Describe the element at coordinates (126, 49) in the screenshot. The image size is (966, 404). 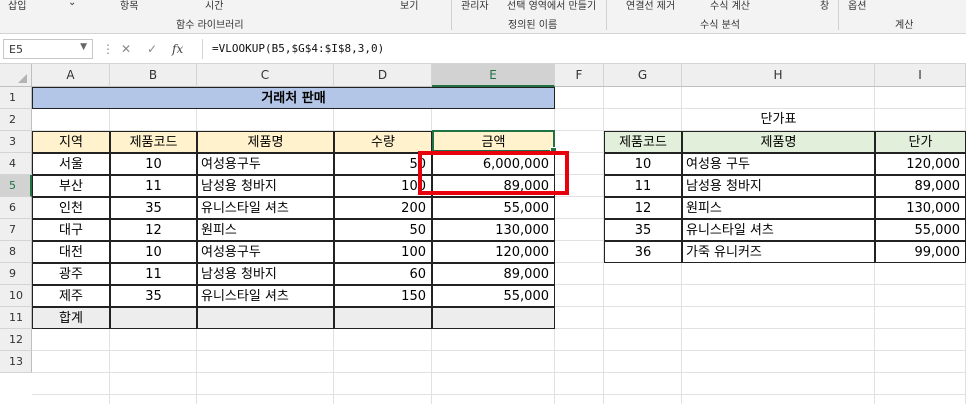
I see `cancel-icon: ✕` at that location.